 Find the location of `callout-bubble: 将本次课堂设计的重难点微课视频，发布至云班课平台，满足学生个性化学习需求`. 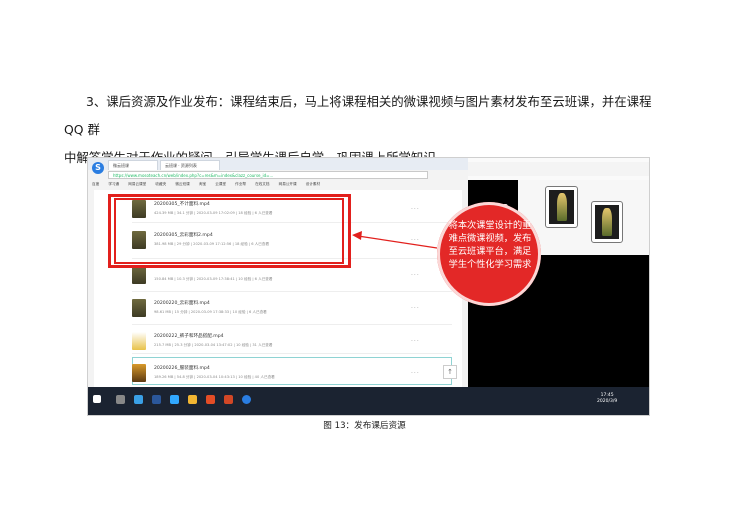

callout-bubble: 将本次课堂设计的重难点微课视频，发布至云班课平台，满足学生个性化学习需求 is located at coordinates (489, 254).